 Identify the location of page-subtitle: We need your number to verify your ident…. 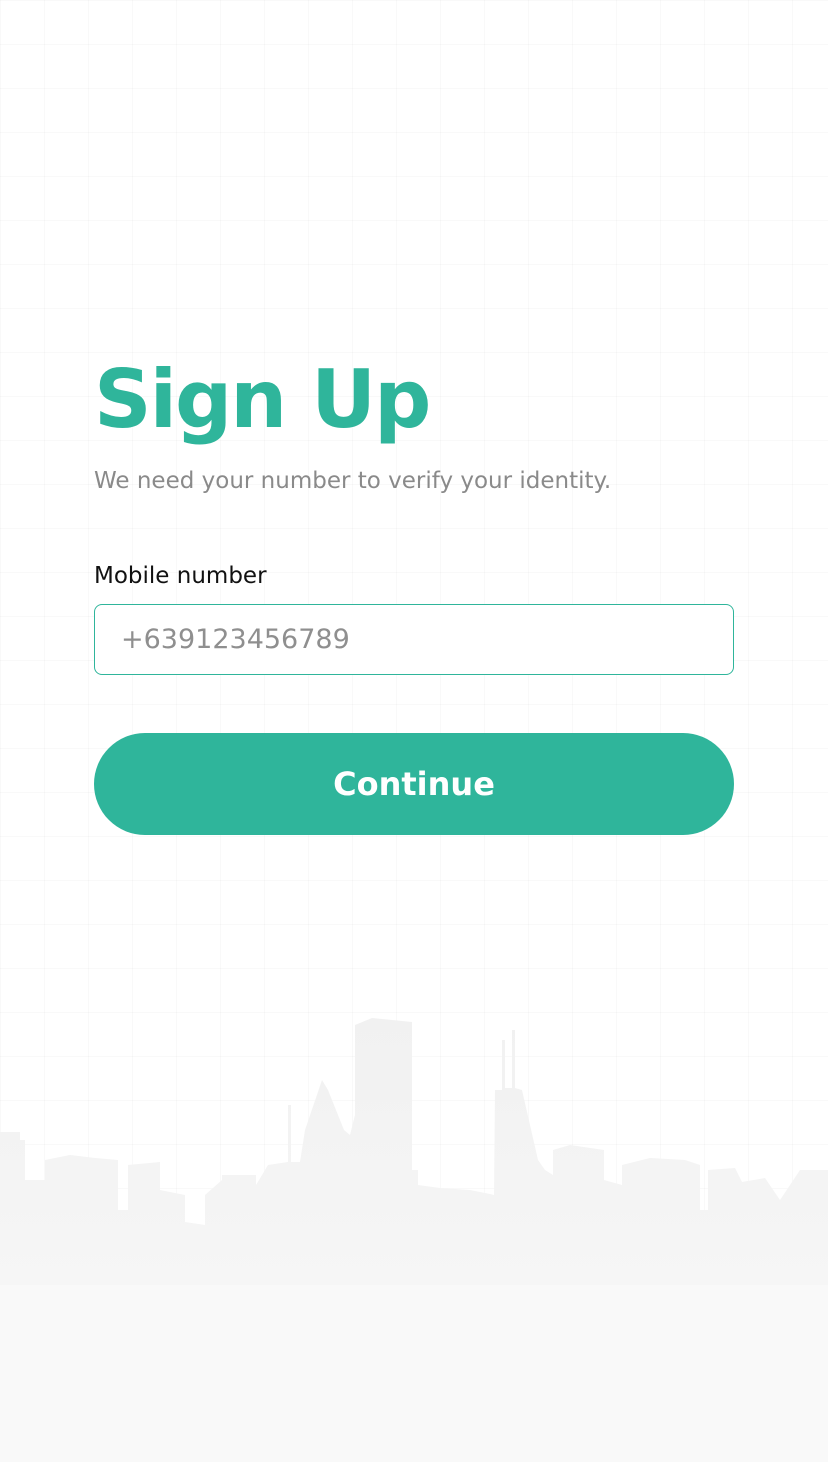
(353, 481).